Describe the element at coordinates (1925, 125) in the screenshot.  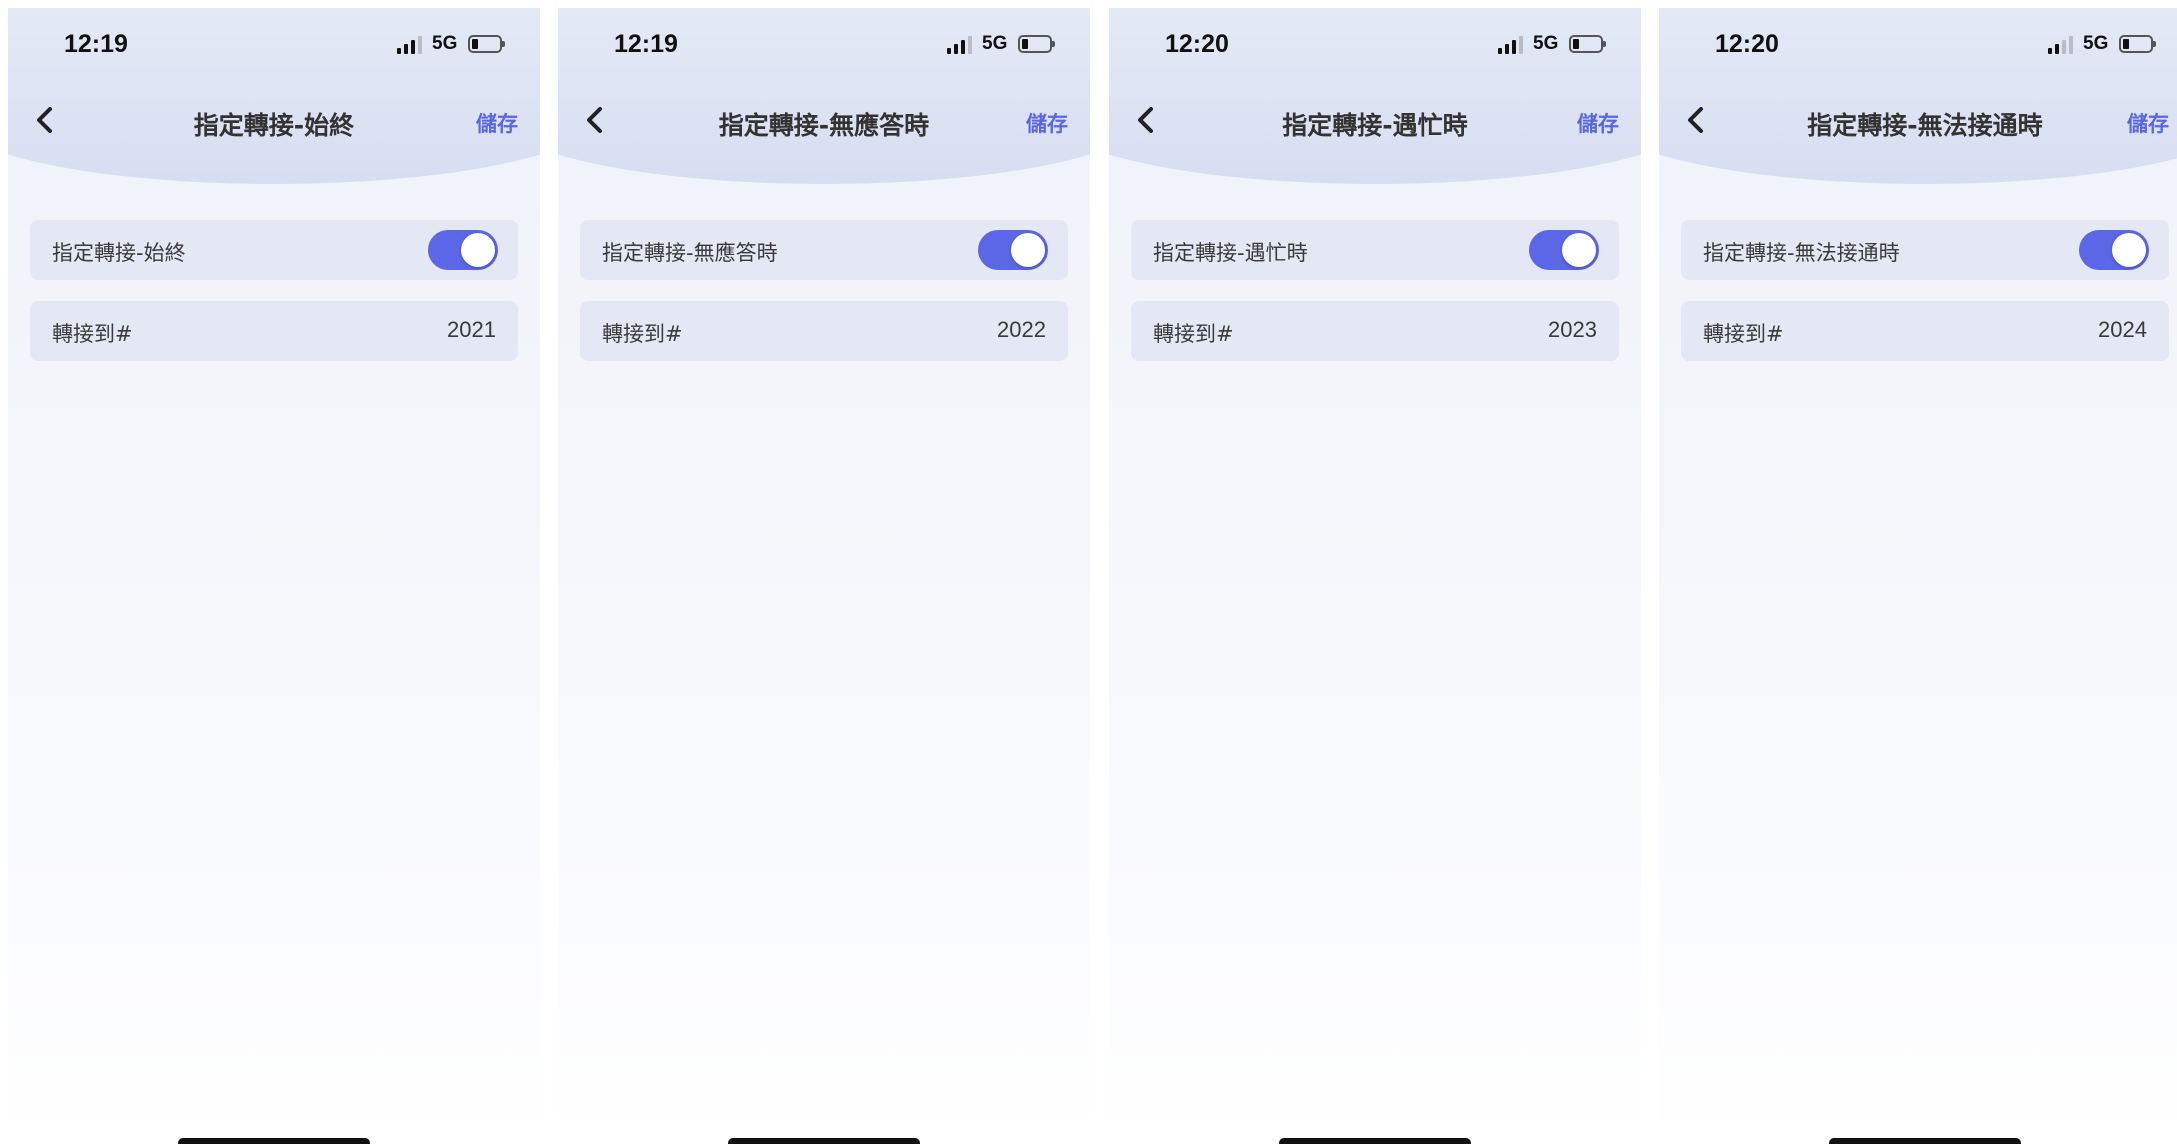
I see `page-title: 指定轉接-無法接通時` at that location.